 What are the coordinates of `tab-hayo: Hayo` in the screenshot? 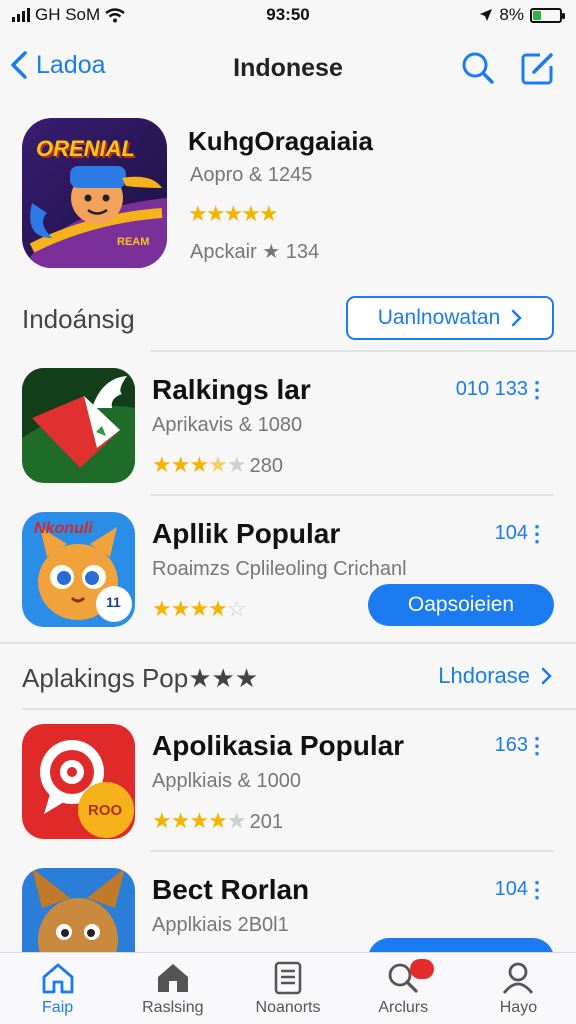 It's located at (518, 988).